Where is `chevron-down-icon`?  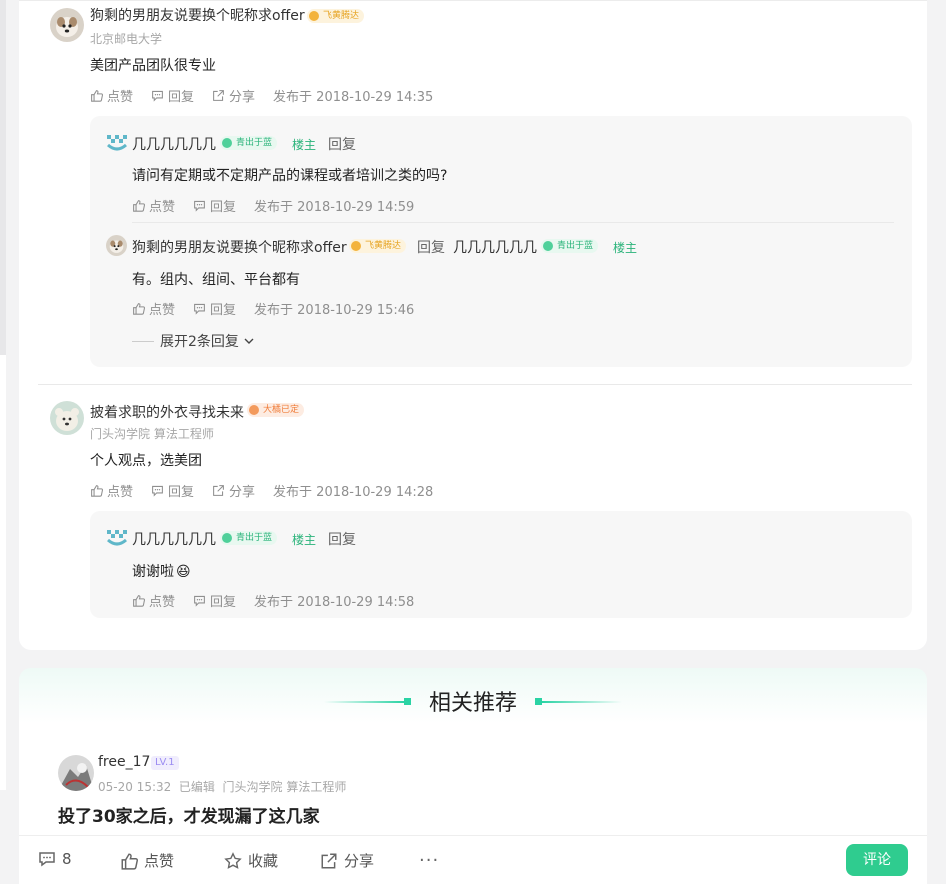 chevron-down-icon is located at coordinates (249, 341).